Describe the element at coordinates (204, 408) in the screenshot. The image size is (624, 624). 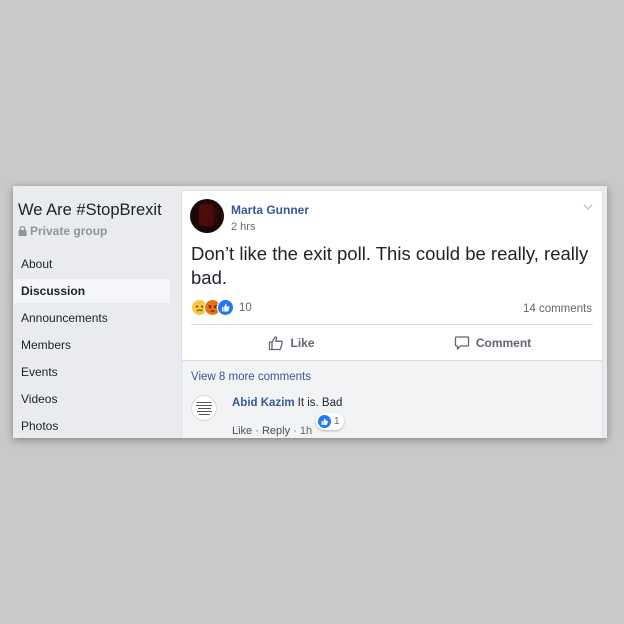
I see `commenter-avatar` at that location.